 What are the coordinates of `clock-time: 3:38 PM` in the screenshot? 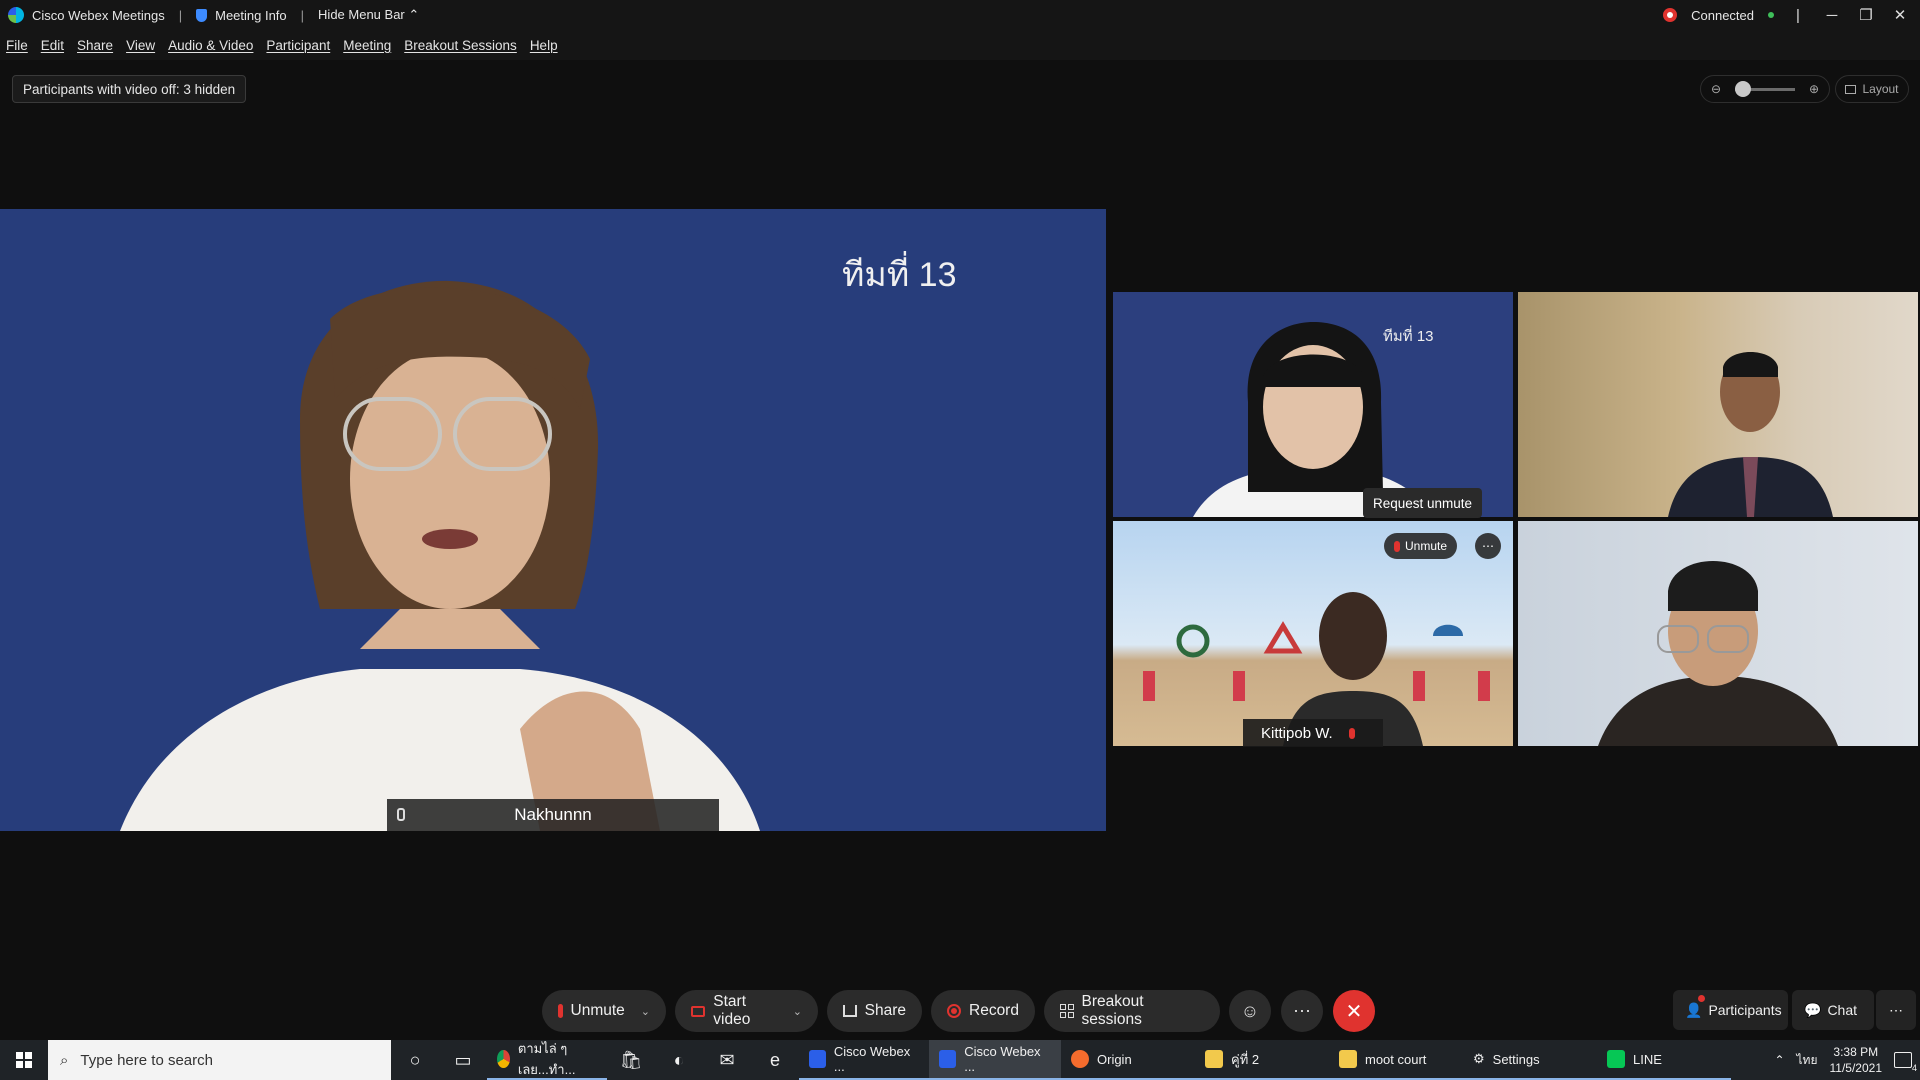 It's located at (1856, 1052).